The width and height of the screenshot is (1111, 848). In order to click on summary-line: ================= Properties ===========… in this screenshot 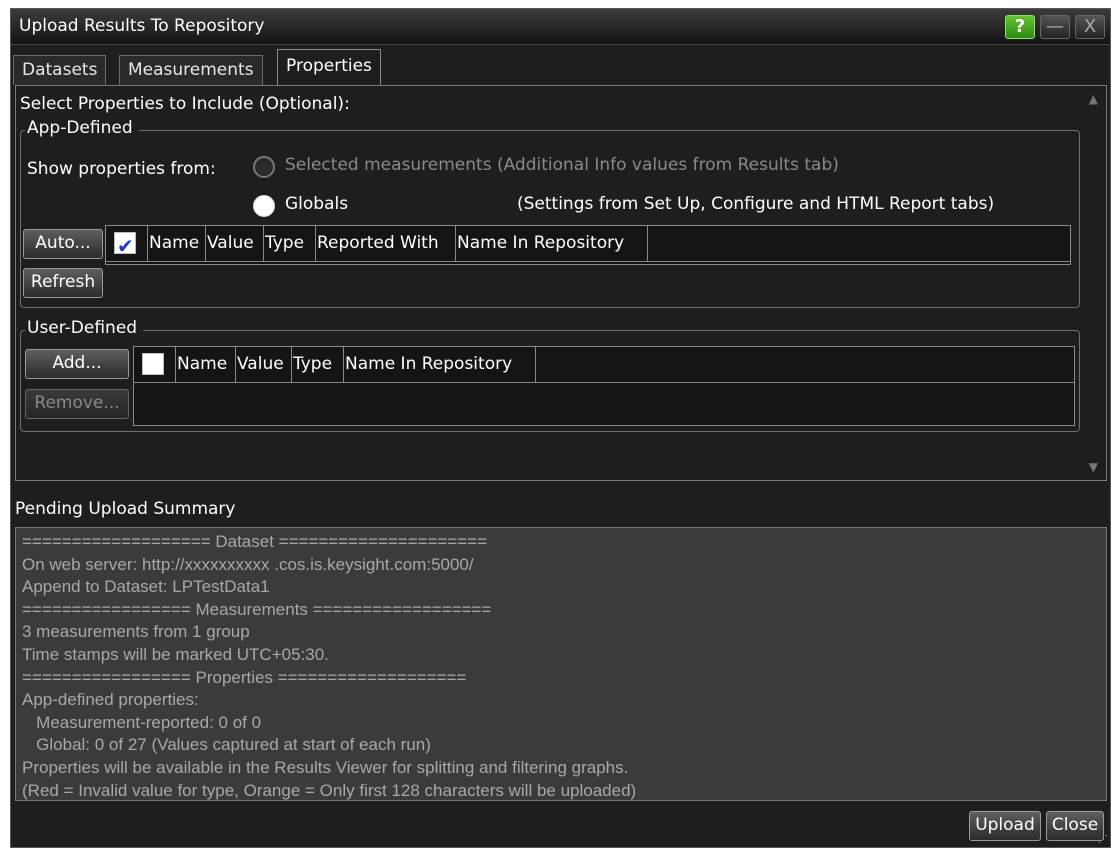, I will do `click(244, 677)`.